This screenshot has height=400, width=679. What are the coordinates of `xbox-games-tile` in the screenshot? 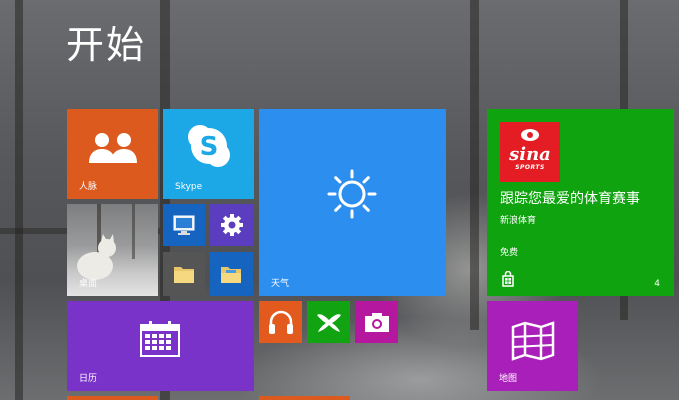 It's located at (328, 322).